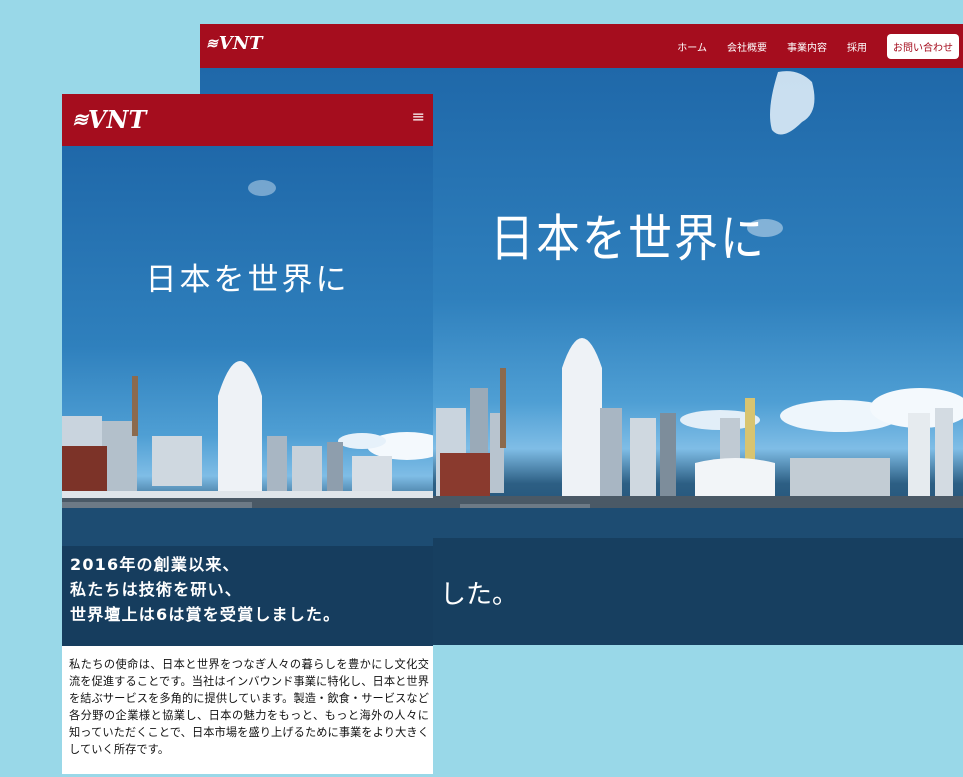 This screenshot has height=777, width=963. I want to click on nav-recruit: 採用, so click(857, 46).